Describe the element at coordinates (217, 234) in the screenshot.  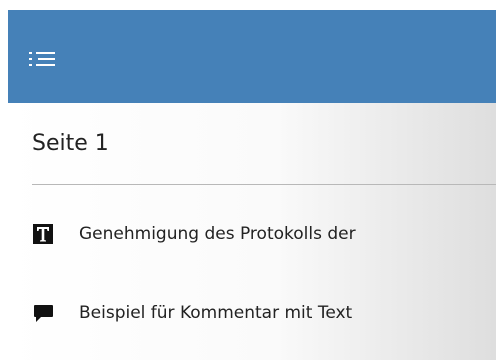
I see `annotation-label: Genehmigung des Protokolls der` at that location.